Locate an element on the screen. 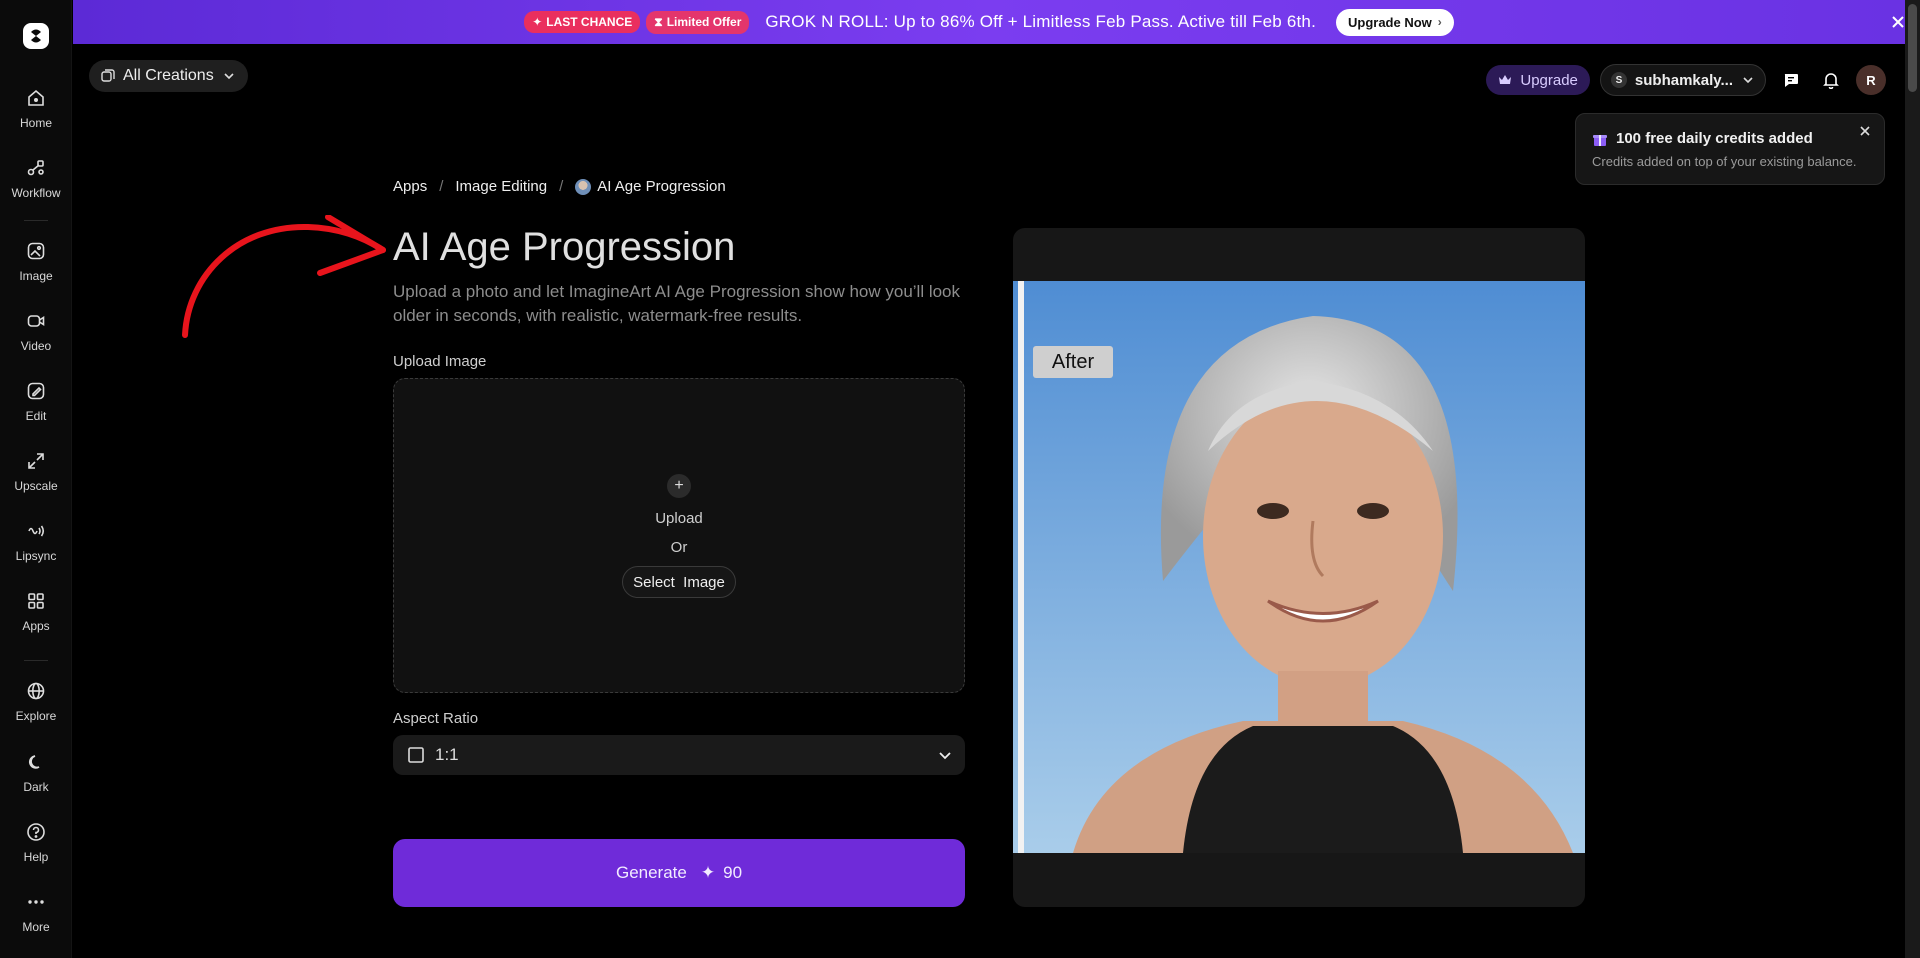 This screenshot has width=1920, height=958. select-image-button: Select Image is located at coordinates (679, 582).